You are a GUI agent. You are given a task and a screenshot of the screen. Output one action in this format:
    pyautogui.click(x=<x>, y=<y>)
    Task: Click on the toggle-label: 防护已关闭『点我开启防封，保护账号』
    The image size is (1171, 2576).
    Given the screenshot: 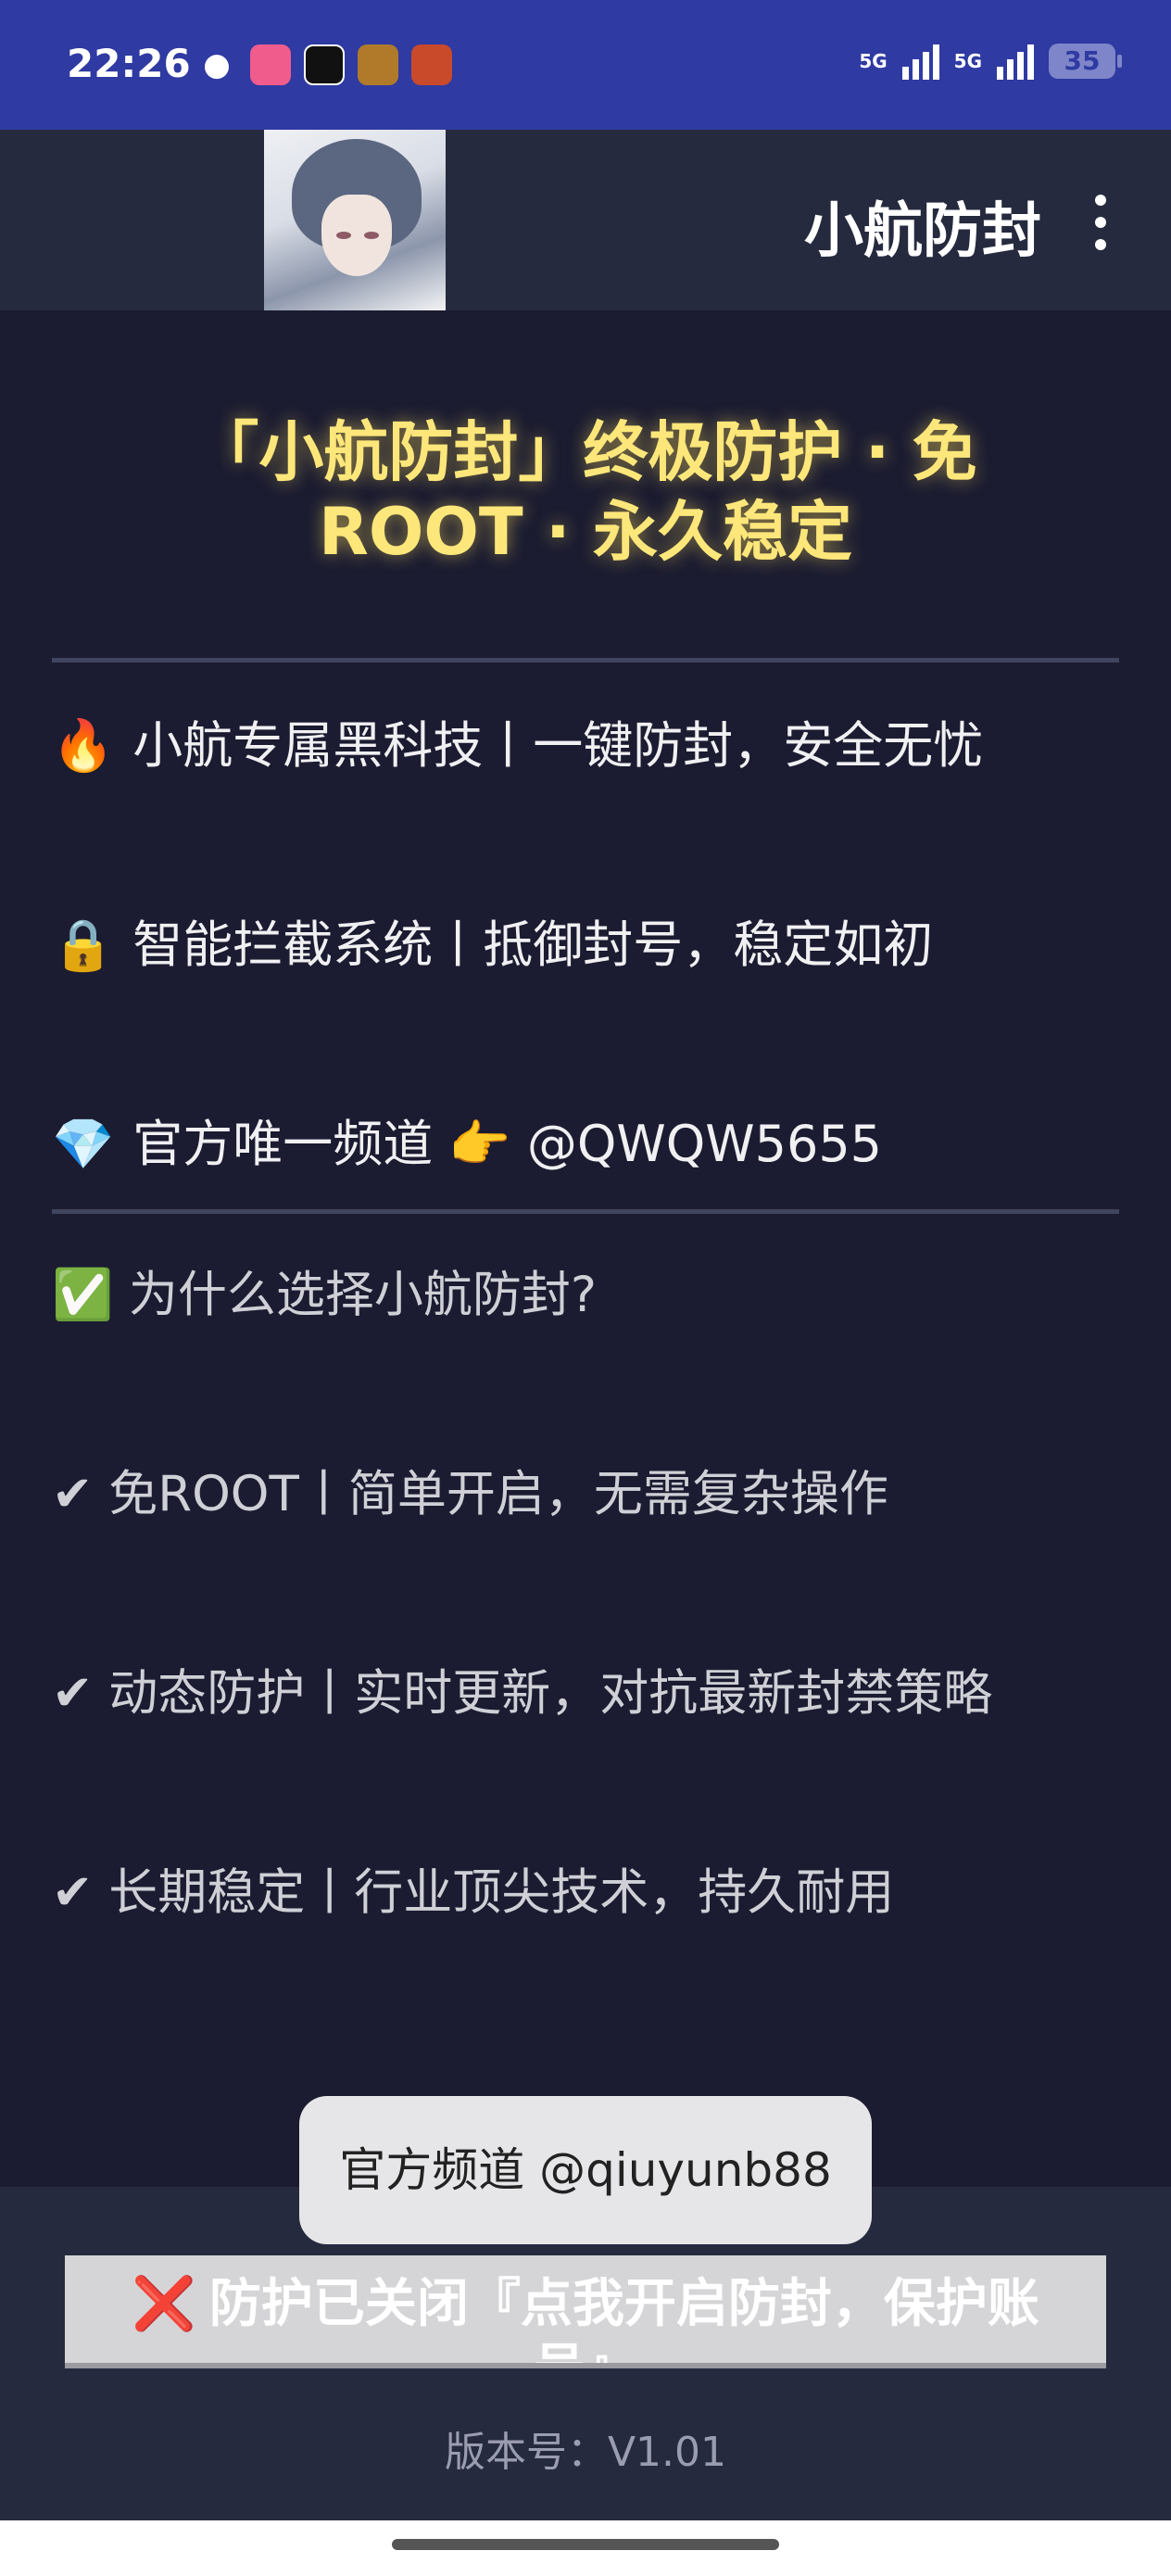 What is the action you would take?
    pyautogui.click(x=624, y=2318)
    